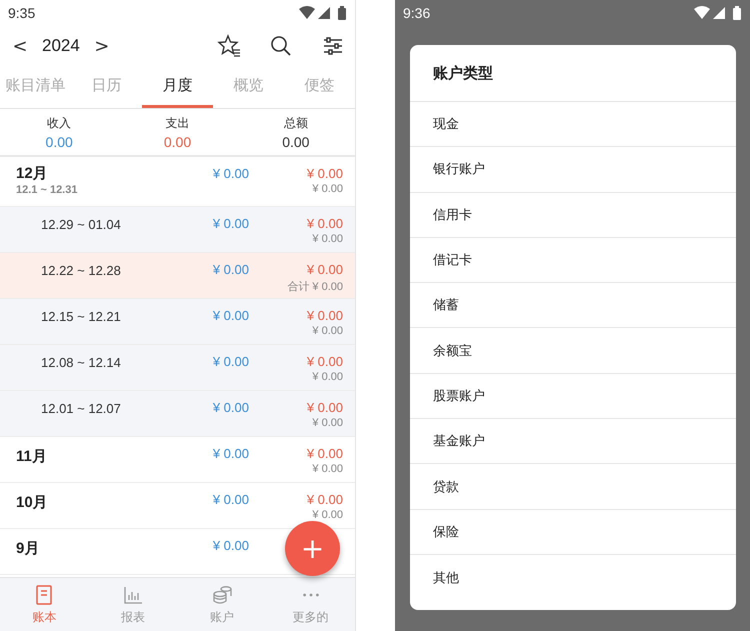  What do you see at coordinates (81, 408) in the screenshot?
I see `week-range: 12.01 ~ 12.07` at bounding box center [81, 408].